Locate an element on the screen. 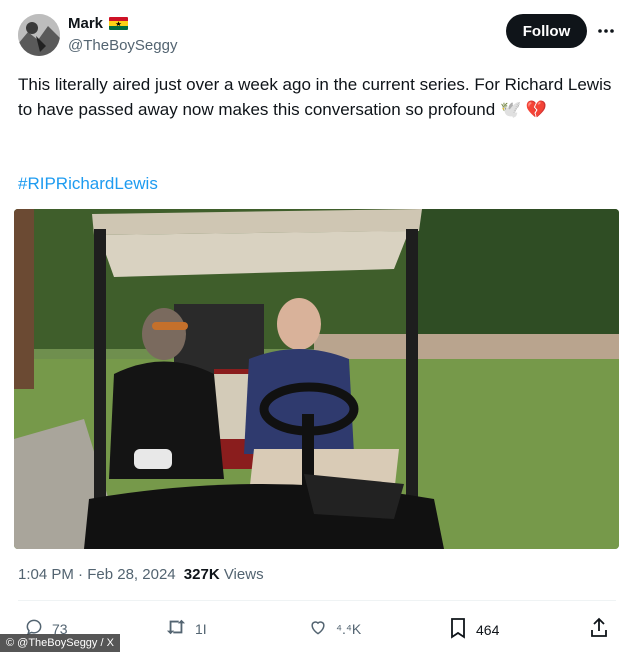 Image resolution: width=634 pixels, height=652 pixels. repost-count: 1I is located at coordinates (201, 628).